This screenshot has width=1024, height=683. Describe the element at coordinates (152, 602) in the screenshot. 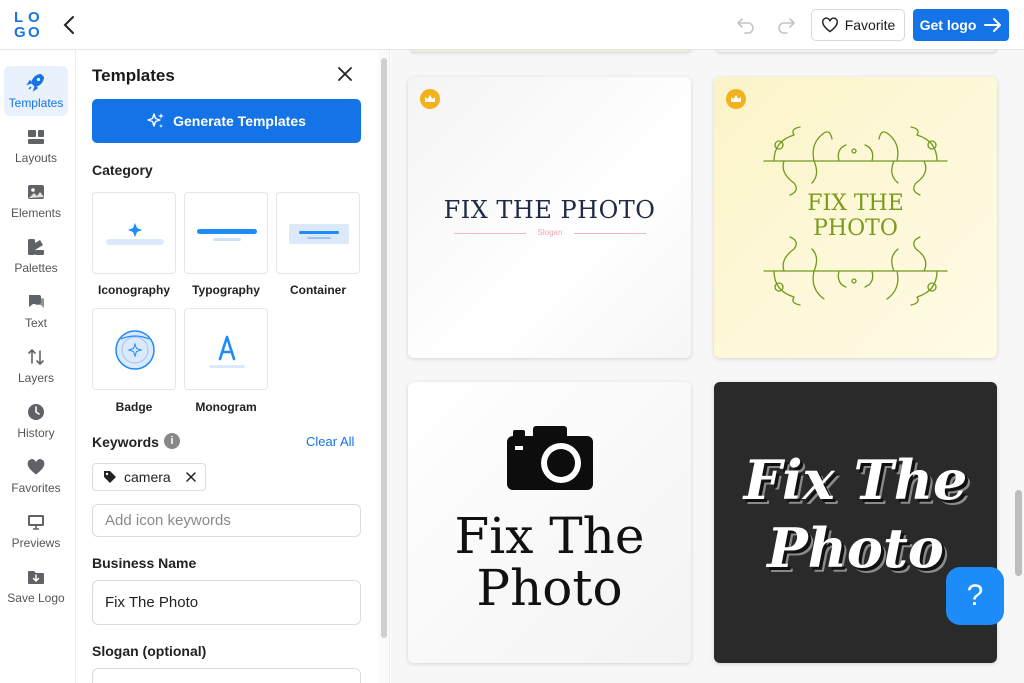

I see `business-name-value: Fix The Photo` at that location.